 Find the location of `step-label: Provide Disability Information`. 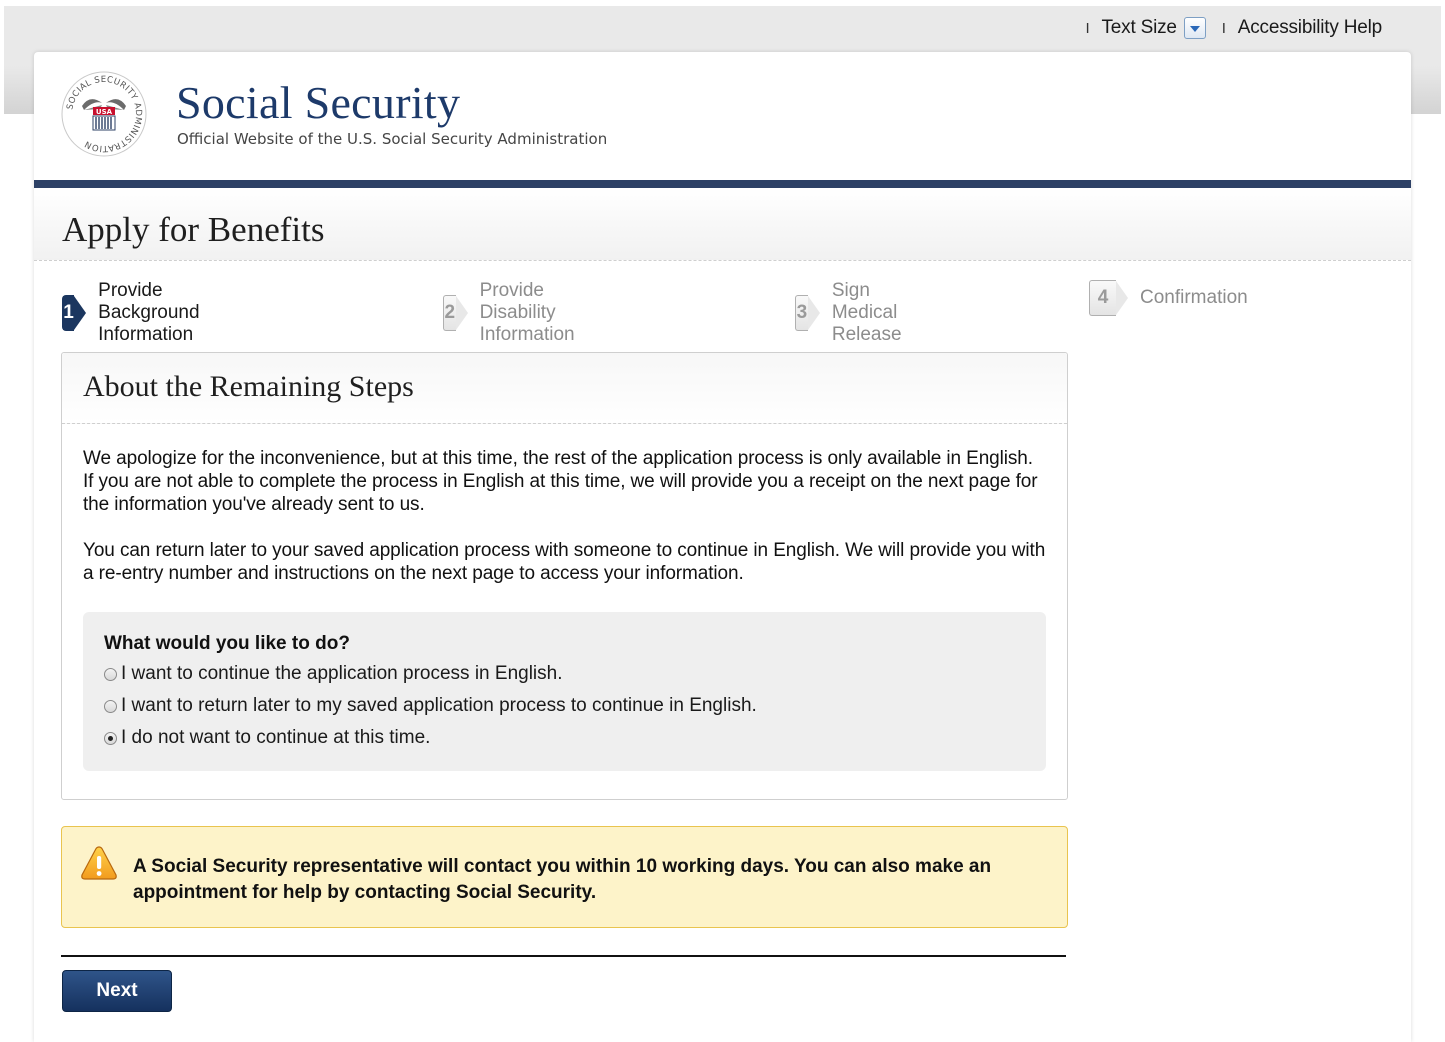

step-label: Provide Disability Information is located at coordinates (527, 312).